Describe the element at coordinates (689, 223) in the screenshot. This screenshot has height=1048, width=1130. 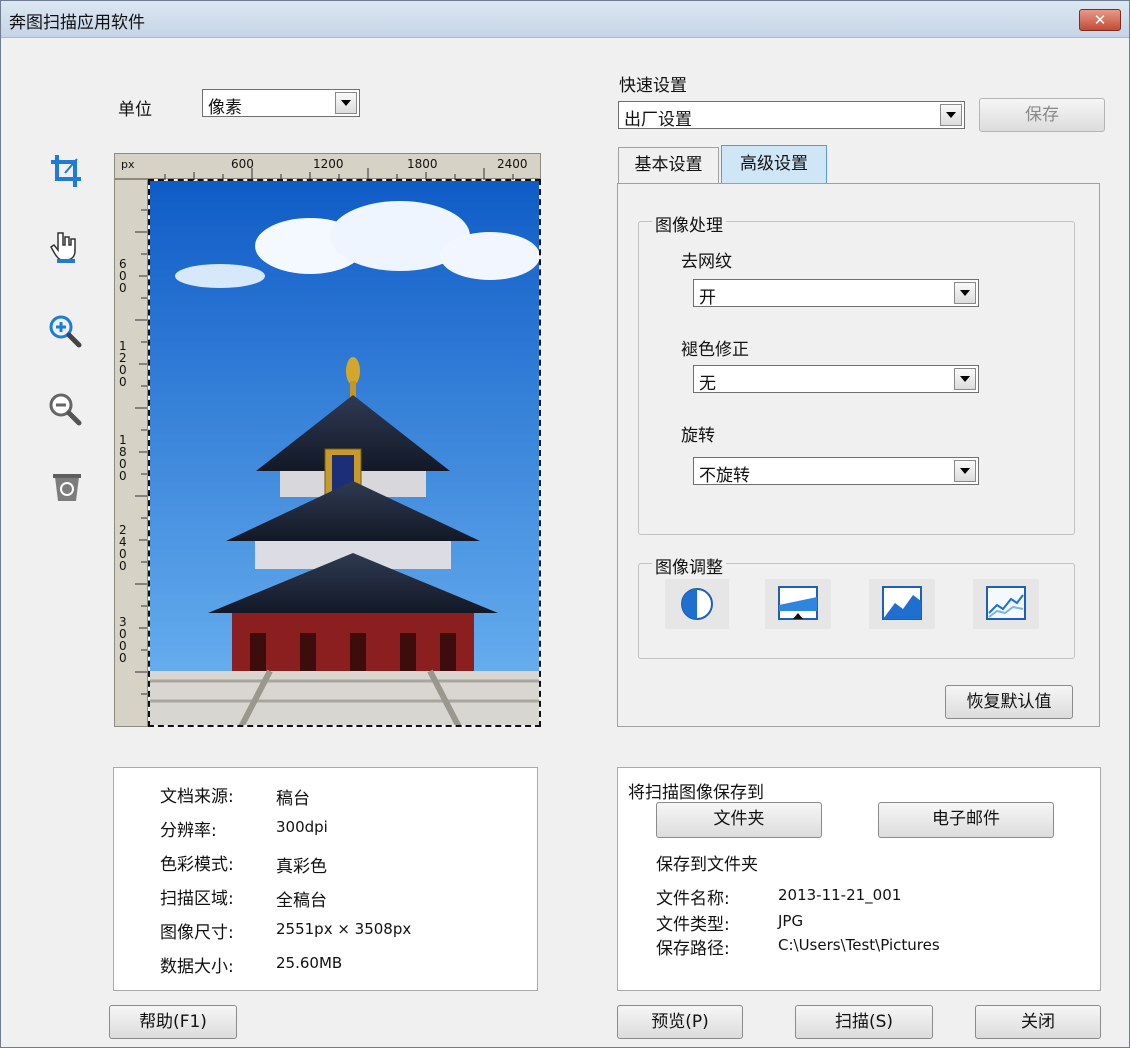
I see `image-processing-legend: 图像处理` at that location.